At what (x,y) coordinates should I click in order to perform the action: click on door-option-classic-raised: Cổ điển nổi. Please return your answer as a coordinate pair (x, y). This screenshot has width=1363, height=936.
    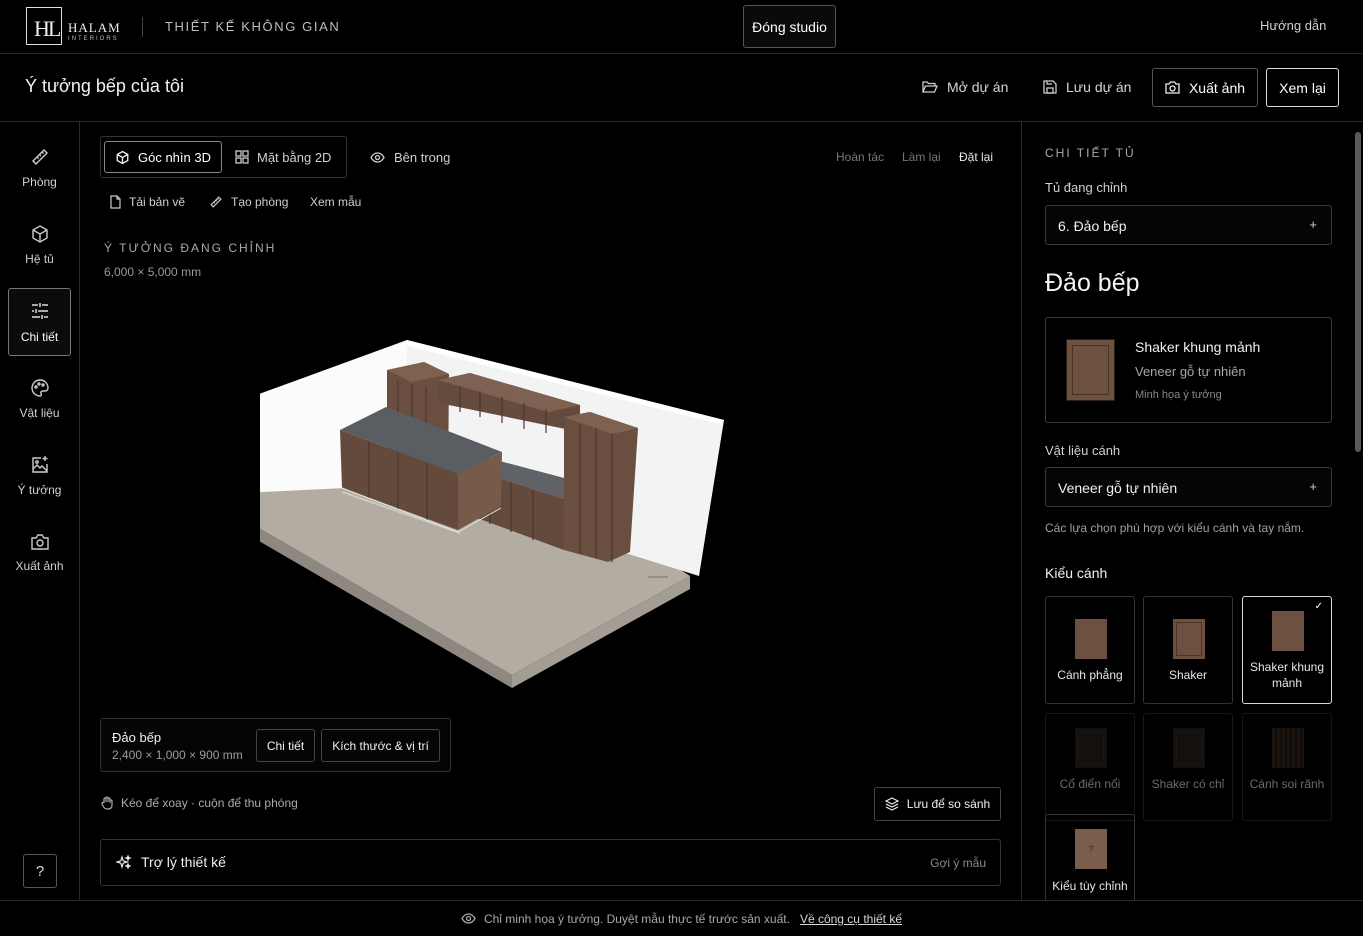
    Looking at the image, I should click on (1090, 767).